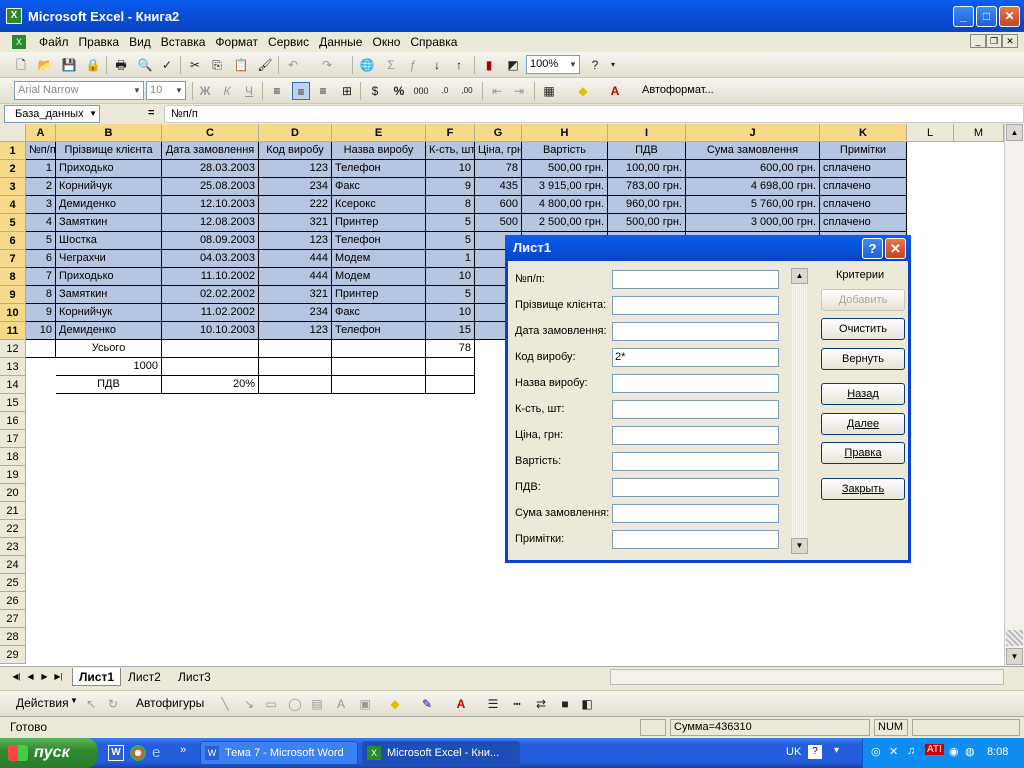  What do you see at coordinates (799, 411) in the screenshot?
I see `record-scrollbar: ▲ ▼` at bounding box center [799, 411].